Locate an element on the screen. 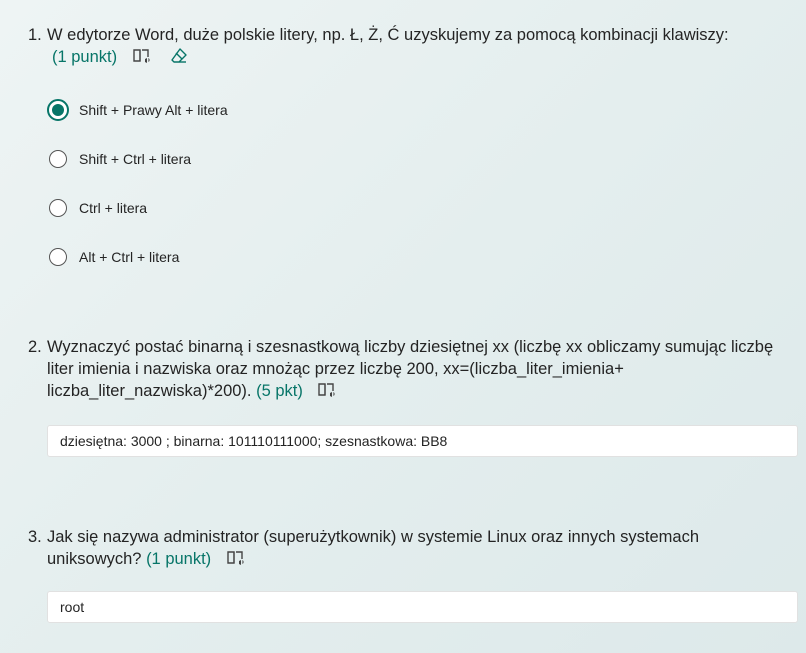  option-label: Alt + Ctrl + litera is located at coordinates (129, 256).